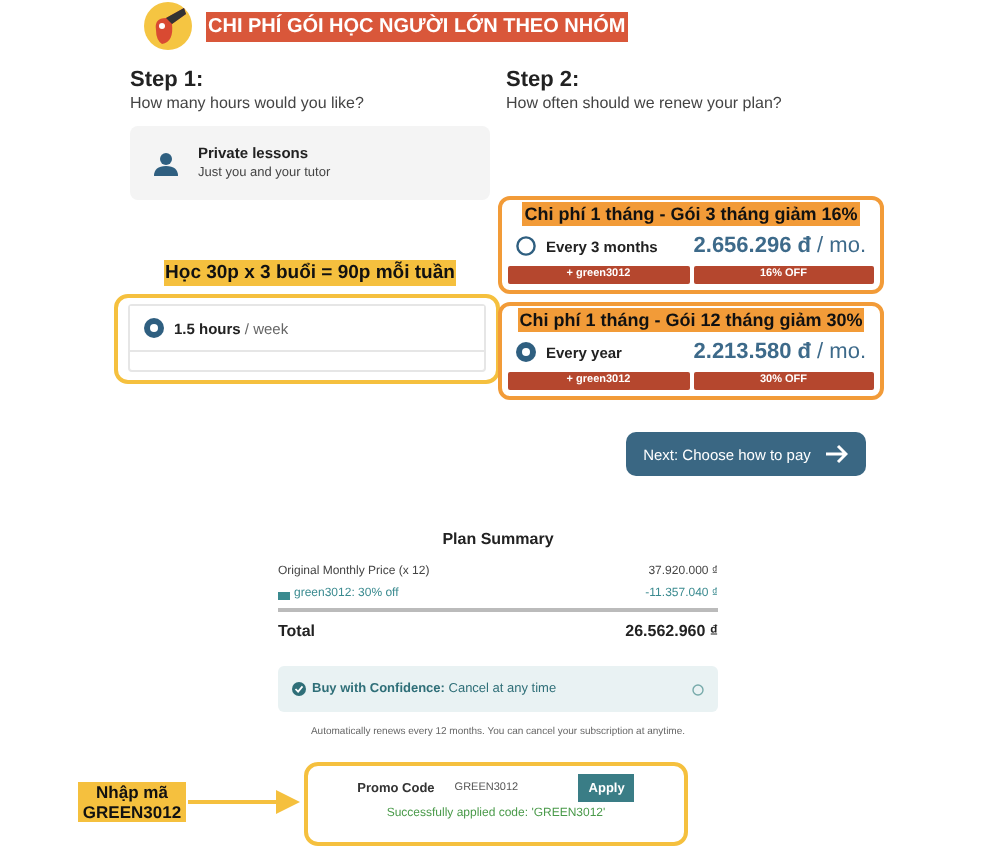 This screenshot has width=1000, height=856. Describe the element at coordinates (299, 689) in the screenshot. I see `check-circle-icon` at that location.